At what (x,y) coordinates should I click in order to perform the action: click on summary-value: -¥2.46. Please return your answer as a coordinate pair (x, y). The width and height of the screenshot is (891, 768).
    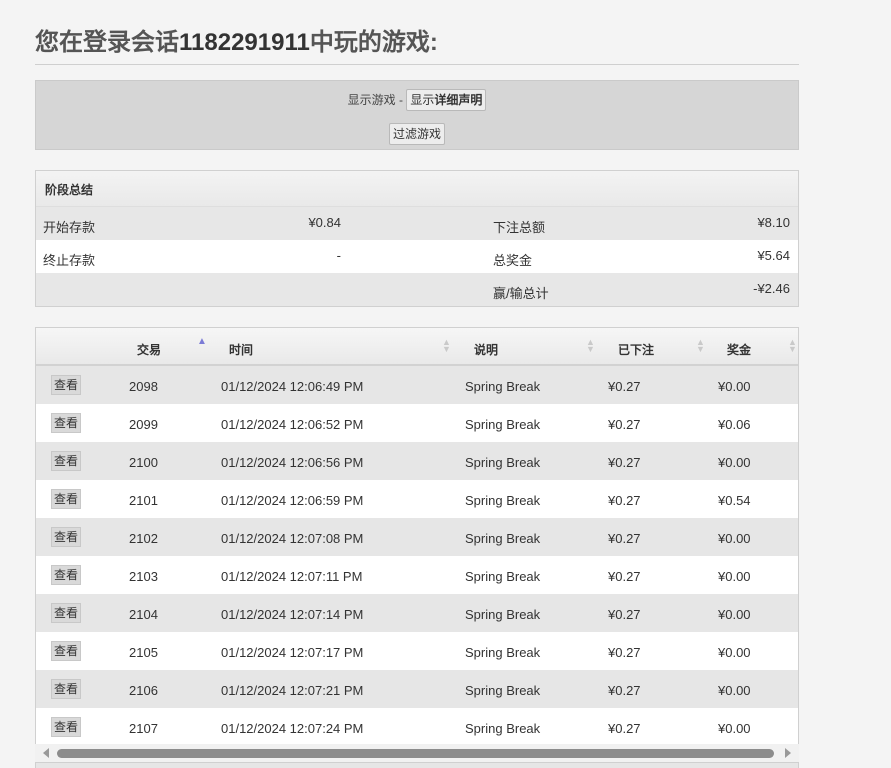
    Looking at the image, I should click on (771, 288).